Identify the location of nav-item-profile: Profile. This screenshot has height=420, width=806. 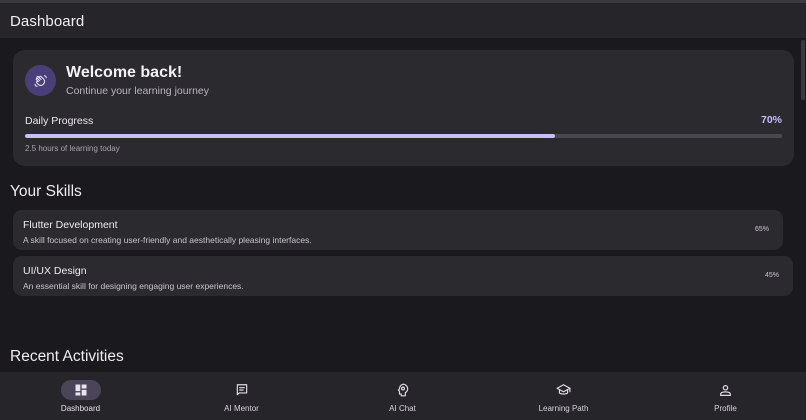
(725, 396).